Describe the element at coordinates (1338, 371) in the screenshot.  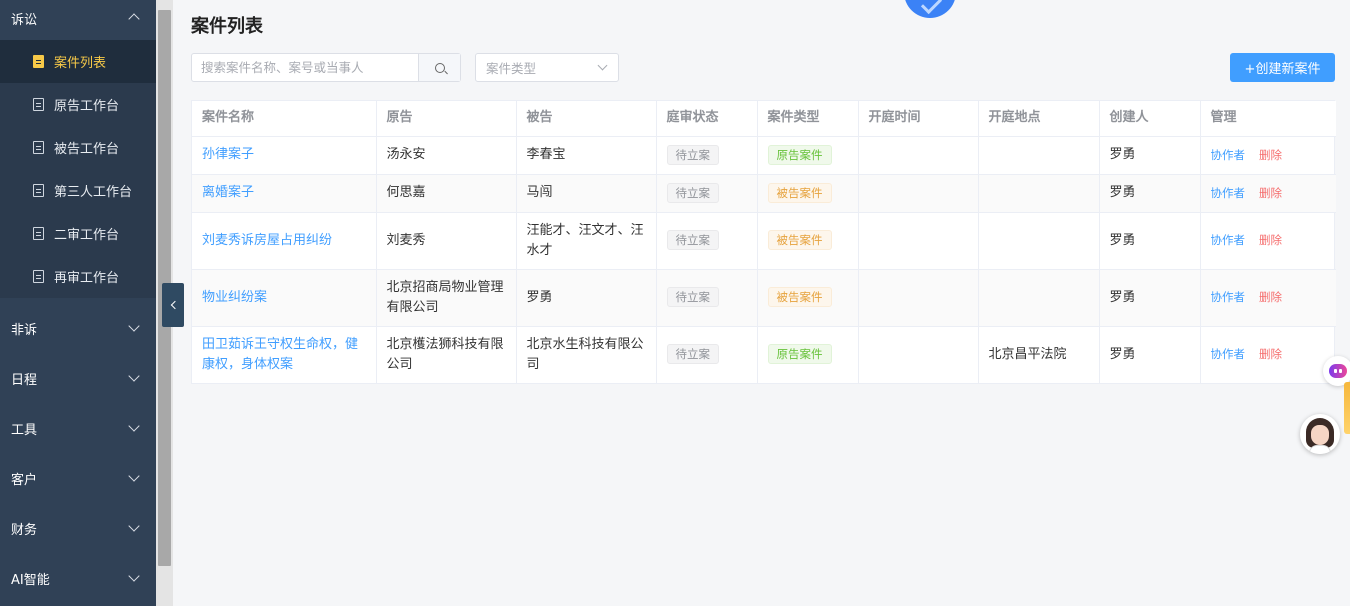
I see `robot-icon` at that location.